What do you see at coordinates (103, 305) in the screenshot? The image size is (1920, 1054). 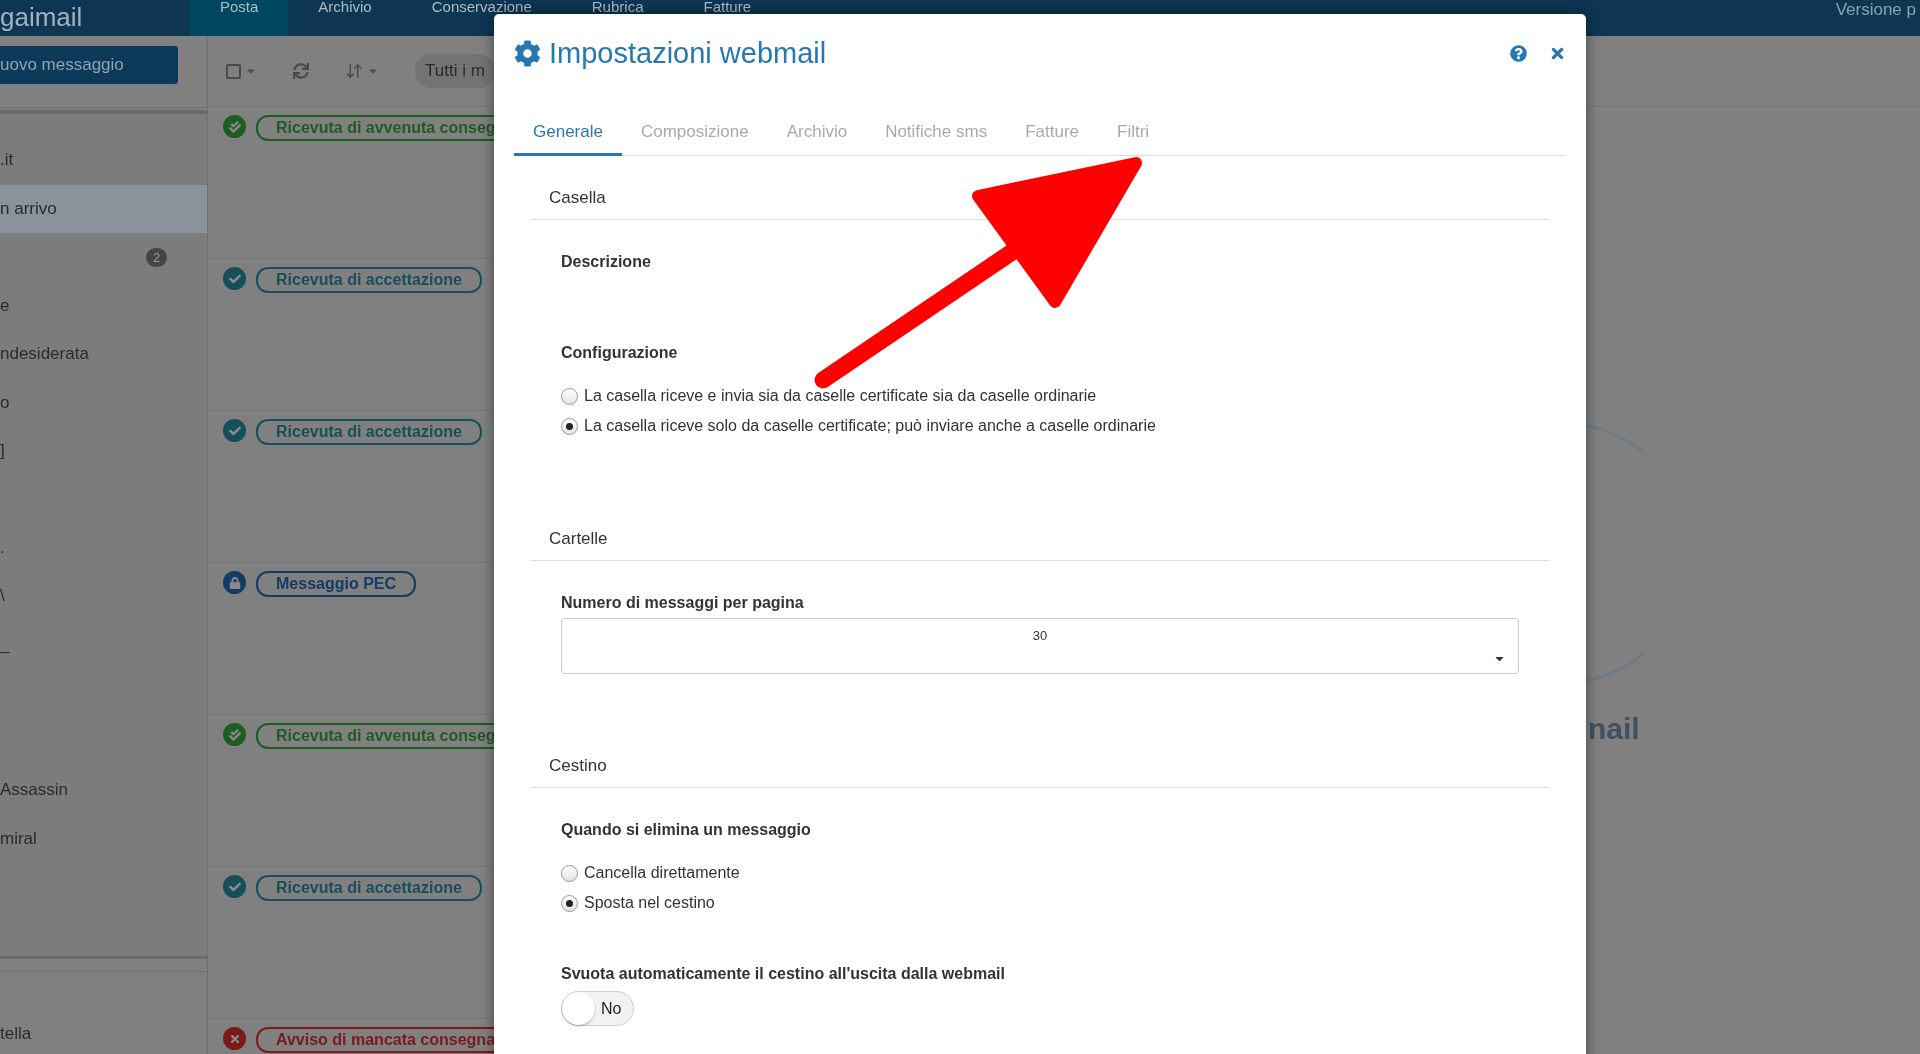 I see `folder-item: e` at bounding box center [103, 305].